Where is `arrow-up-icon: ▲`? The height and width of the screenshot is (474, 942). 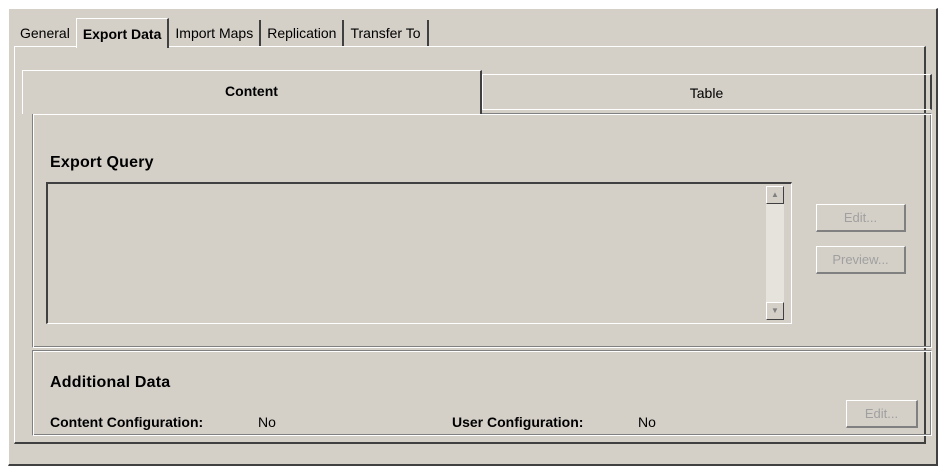 arrow-up-icon: ▲ is located at coordinates (775, 194).